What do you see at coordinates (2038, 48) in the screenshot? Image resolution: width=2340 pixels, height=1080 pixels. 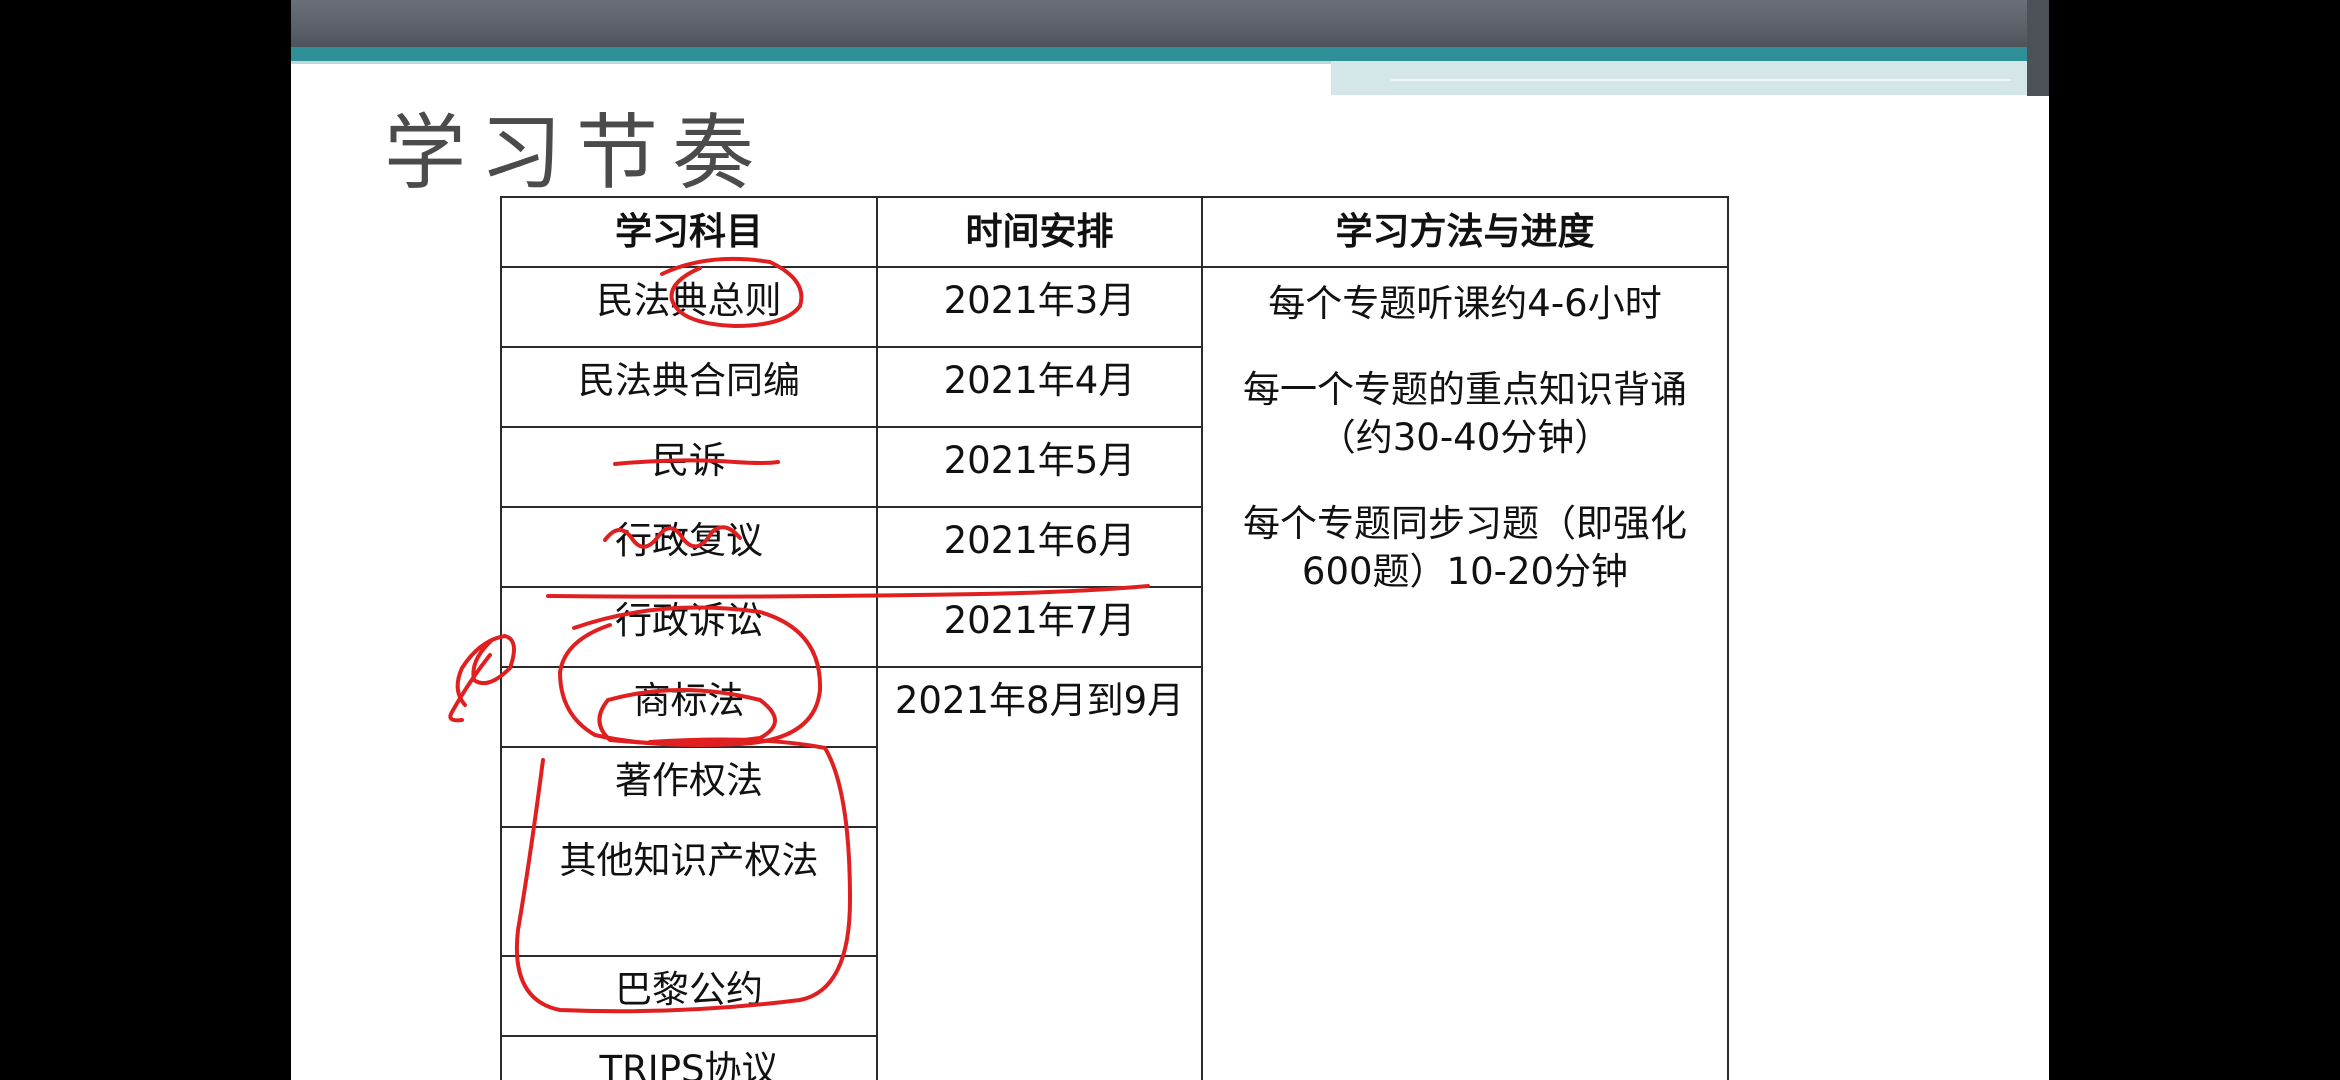 I see `header-edge` at bounding box center [2038, 48].